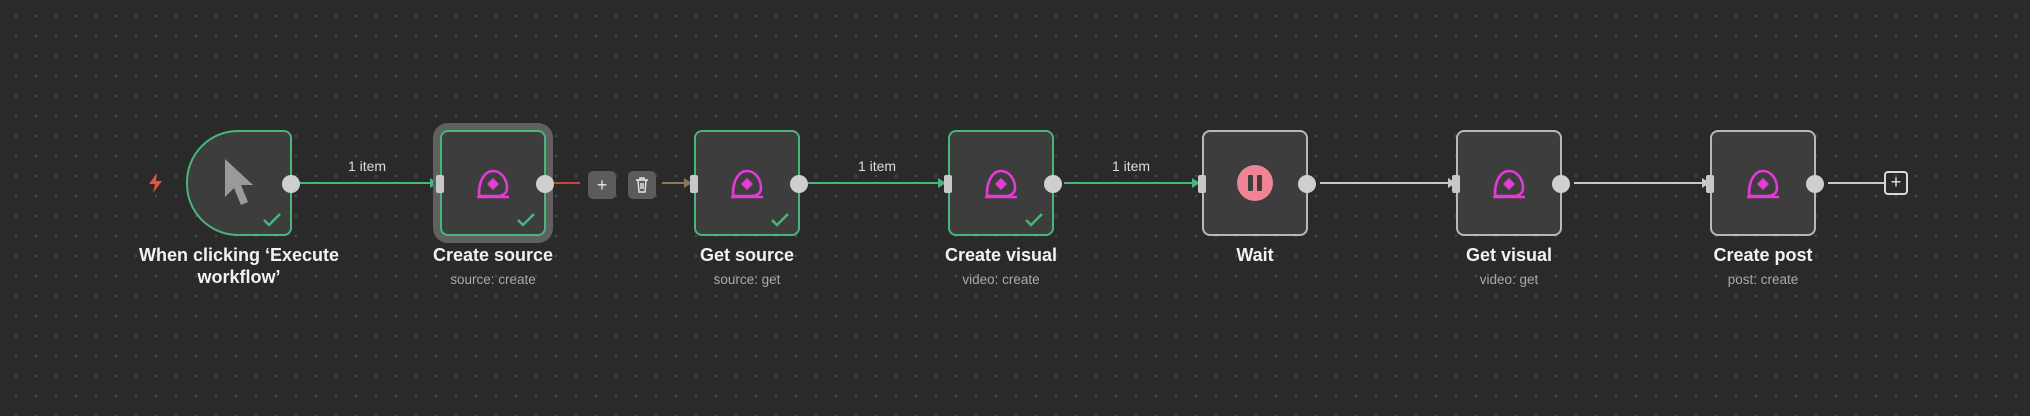 This screenshot has width=2030, height=416. I want to click on node-label: Create visual, so click(1001, 255).